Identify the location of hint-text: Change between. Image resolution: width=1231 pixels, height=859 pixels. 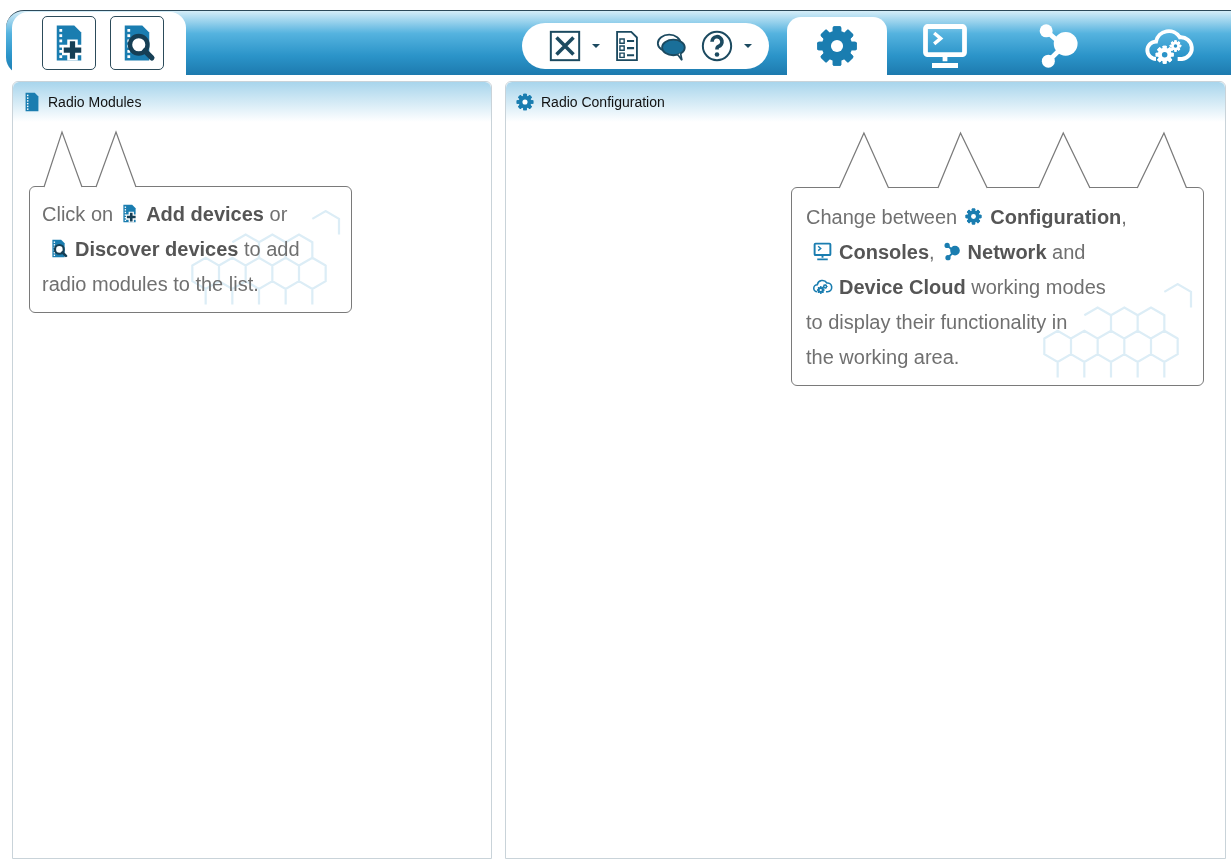
(882, 217).